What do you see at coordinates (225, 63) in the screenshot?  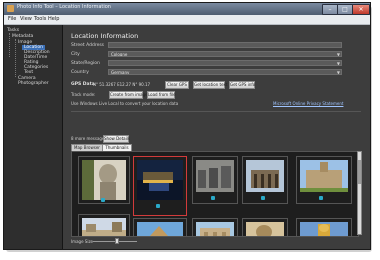 I see `state-region-dropdown: ▼` at bounding box center [225, 63].